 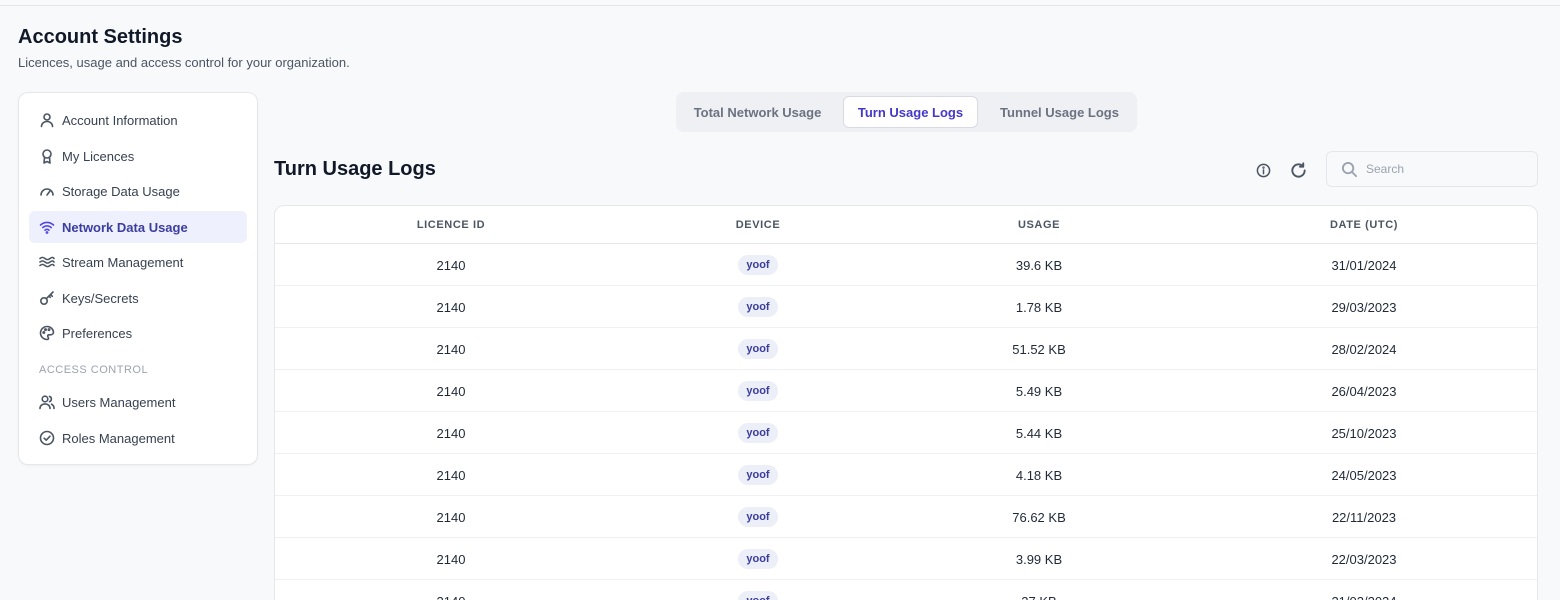 What do you see at coordinates (906, 265) in the screenshot?
I see `table-row: 2140 yoof 39.6 KB 31/01/2024` at bounding box center [906, 265].